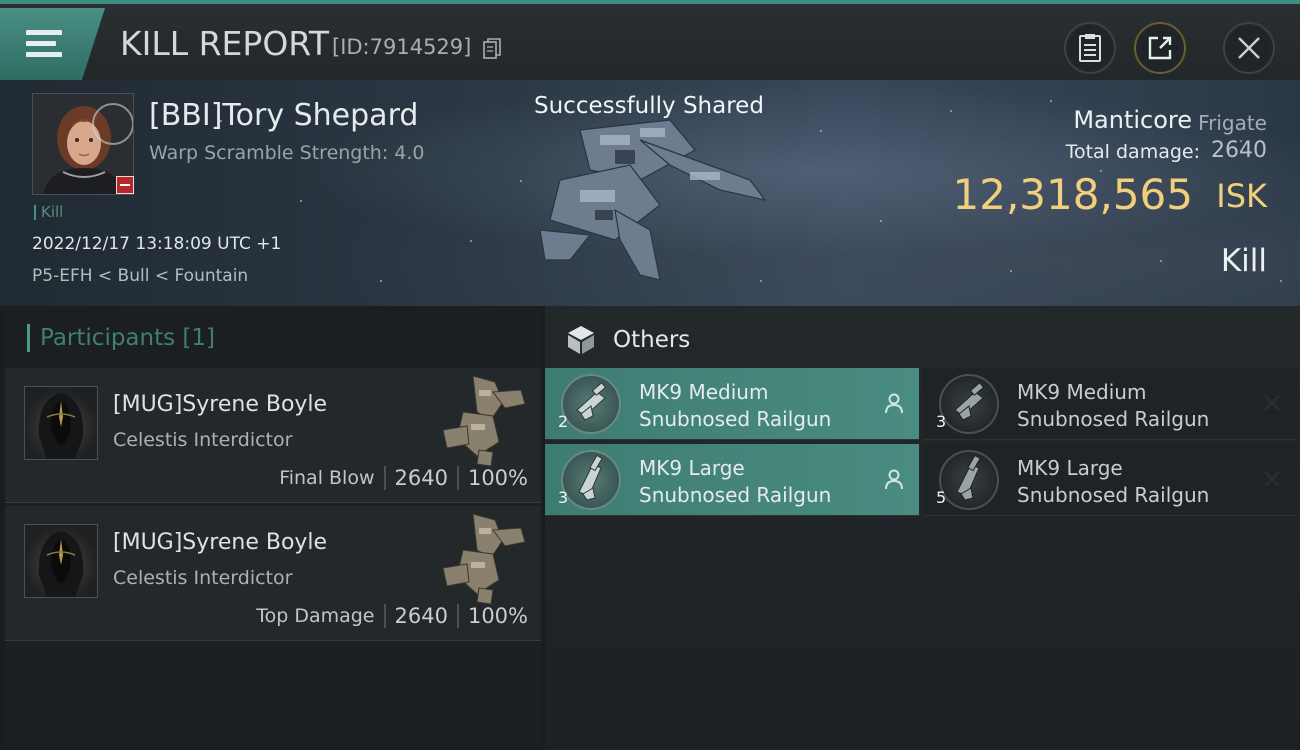 This screenshot has width=1300, height=750. Describe the element at coordinates (1232, 123) in the screenshot. I see `victim-ship-class: Frigate` at that location.